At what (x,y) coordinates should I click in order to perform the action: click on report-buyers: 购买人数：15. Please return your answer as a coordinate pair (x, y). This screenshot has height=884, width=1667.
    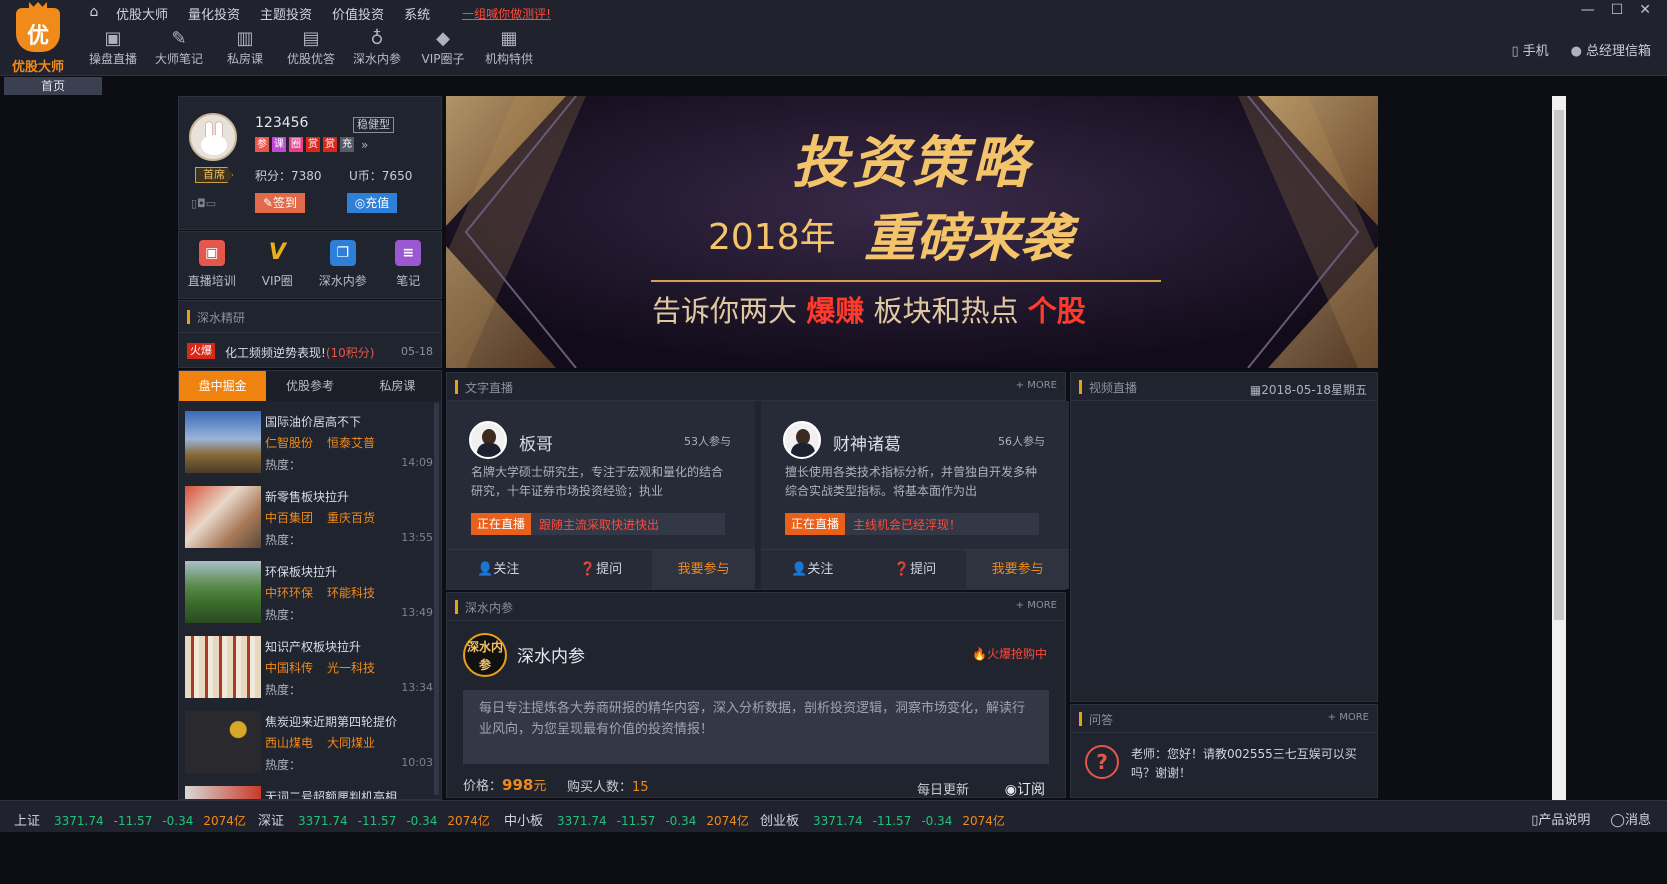
    Looking at the image, I should click on (608, 787).